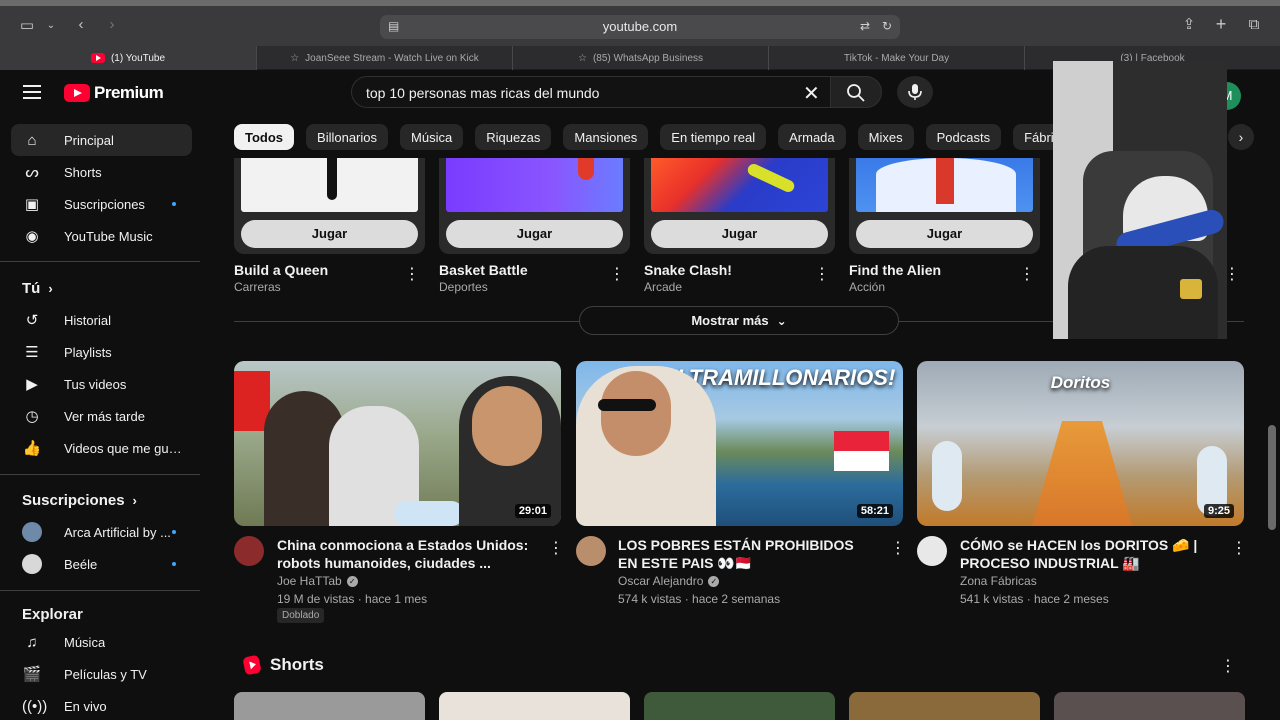  What do you see at coordinates (483, 270) in the screenshot?
I see `game-title: Basket Battle` at bounding box center [483, 270].